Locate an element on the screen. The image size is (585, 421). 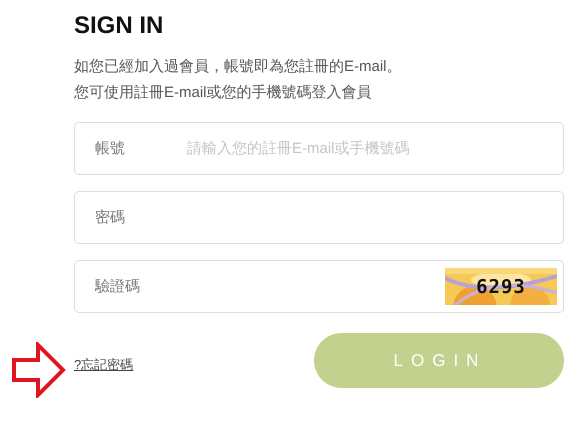
page-title: SIGN IN is located at coordinates (119, 26).